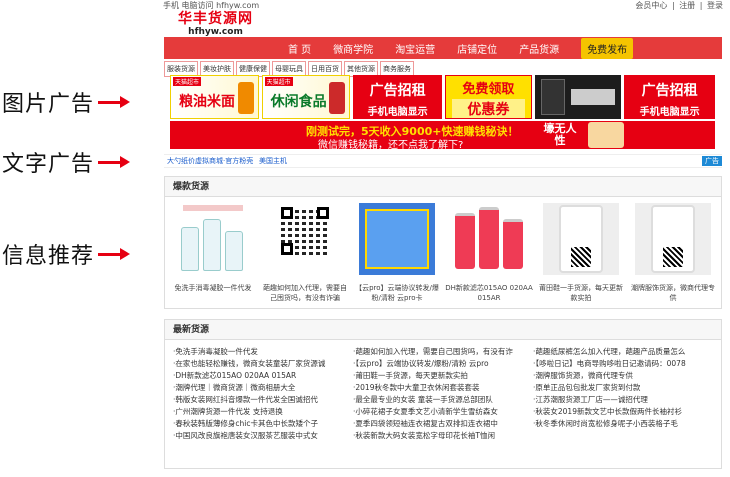 The height and width of the screenshot is (477, 730). I want to click on list-item: ·最全最专业的女装 童装一手货源总部团队, so click(443, 400).